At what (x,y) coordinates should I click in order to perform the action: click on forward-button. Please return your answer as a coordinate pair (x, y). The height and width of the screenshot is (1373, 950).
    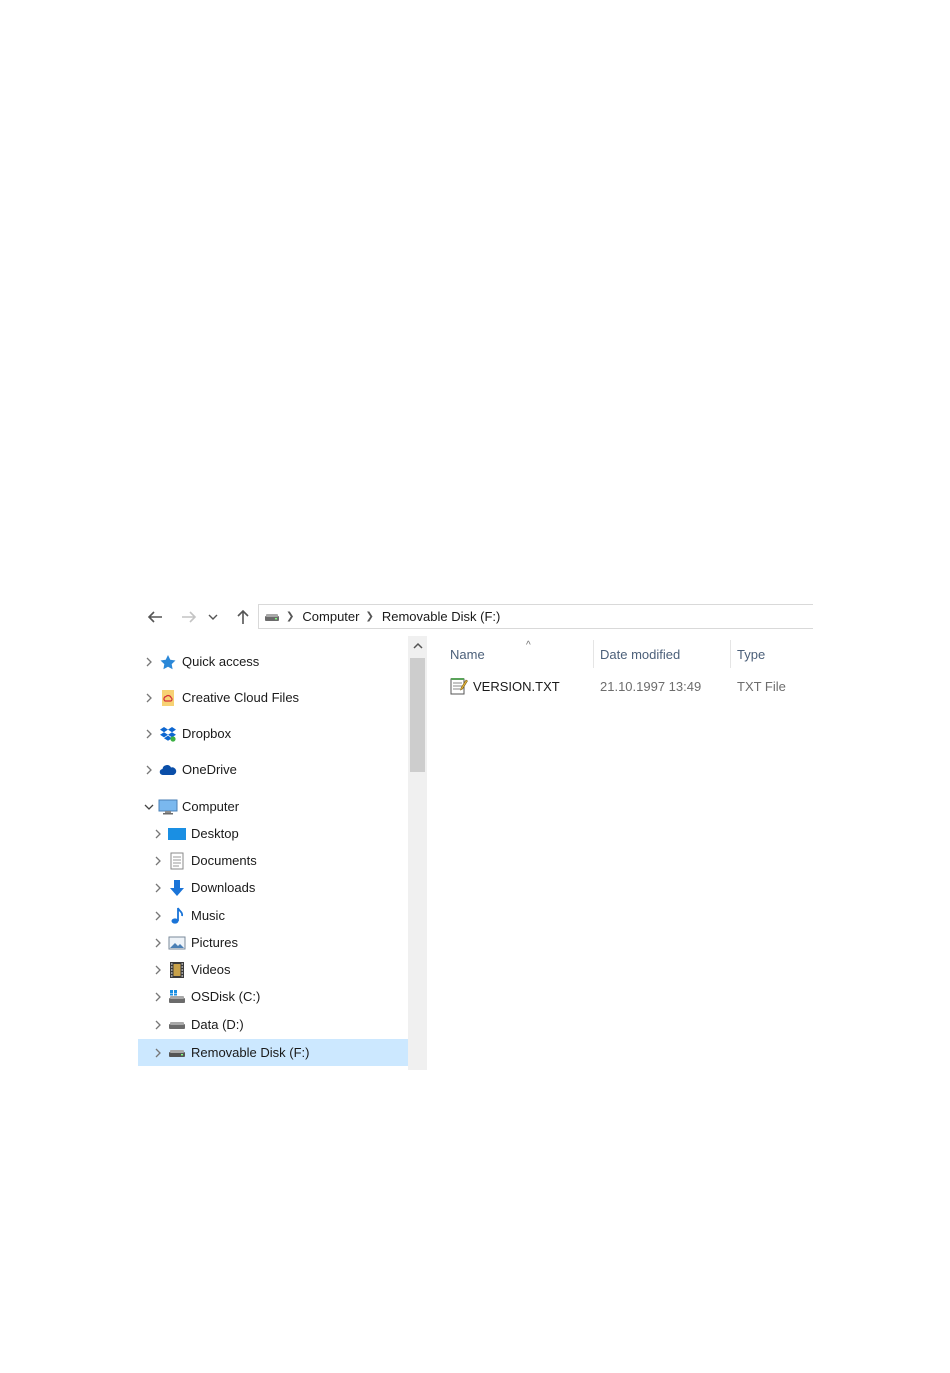
    Looking at the image, I should click on (189, 617).